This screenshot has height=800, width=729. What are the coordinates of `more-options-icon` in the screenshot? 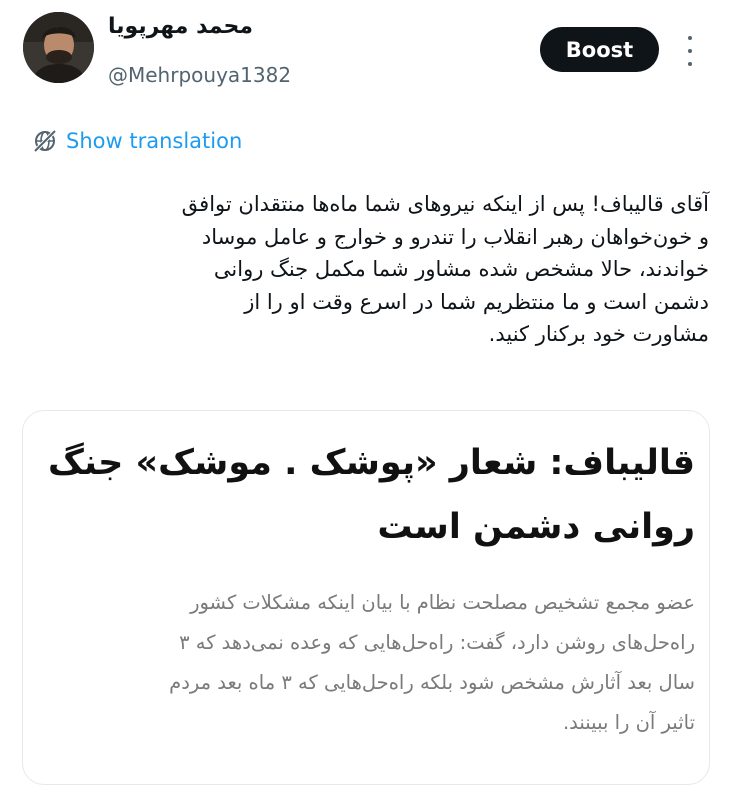 It's located at (690, 51).